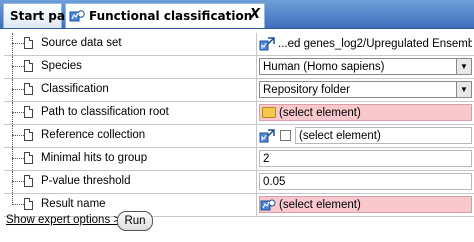 The height and width of the screenshot is (242, 474). Describe the element at coordinates (86, 181) in the screenshot. I see `property-label: P-value threshold` at that location.